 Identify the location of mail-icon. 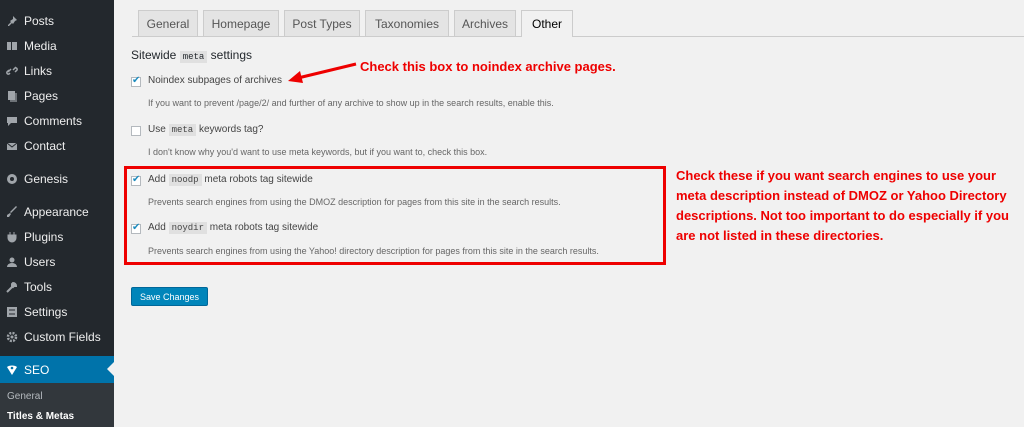
(12, 146).